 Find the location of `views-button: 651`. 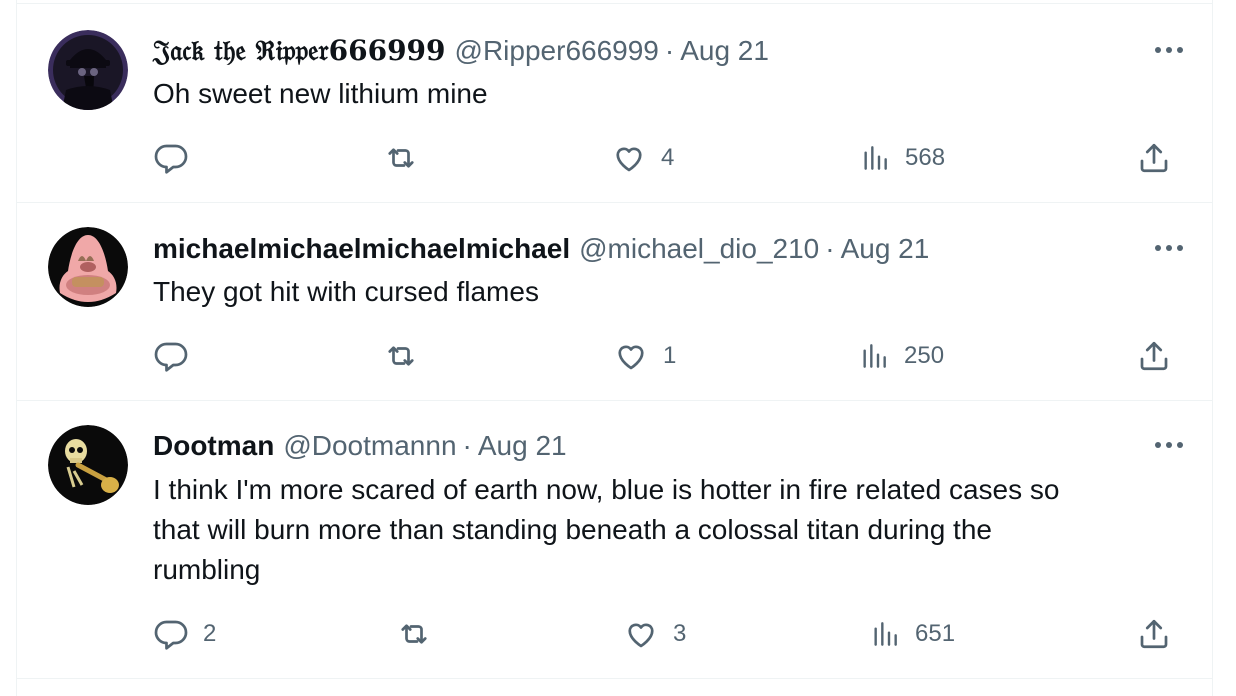

views-button: 651 is located at coordinates (912, 634).